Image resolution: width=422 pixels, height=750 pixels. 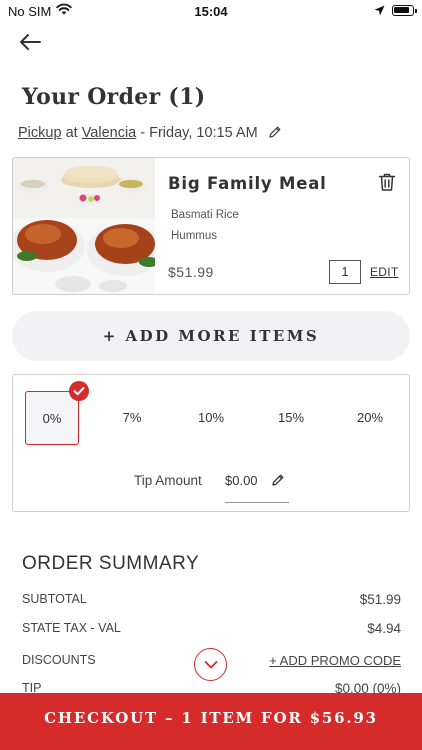 What do you see at coordinates (404, 10) in the screenshot?
I see `battery-icon` at bounding box center [404, 10].